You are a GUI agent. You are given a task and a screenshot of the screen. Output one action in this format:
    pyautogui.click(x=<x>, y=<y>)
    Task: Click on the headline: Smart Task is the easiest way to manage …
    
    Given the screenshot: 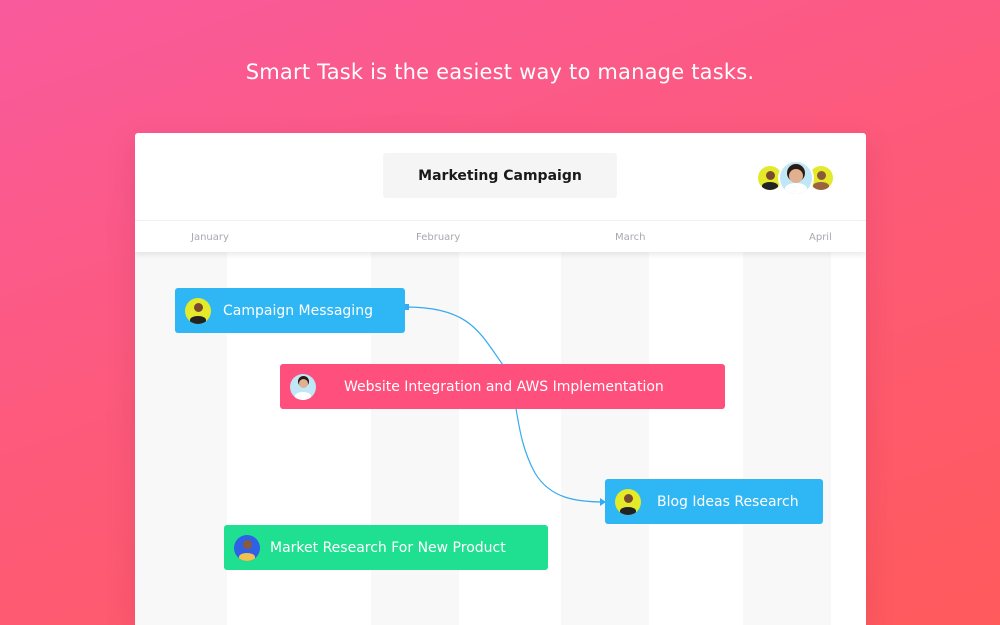 What is the action you would take?
    pyautogui.click(x=500, y=72)
    